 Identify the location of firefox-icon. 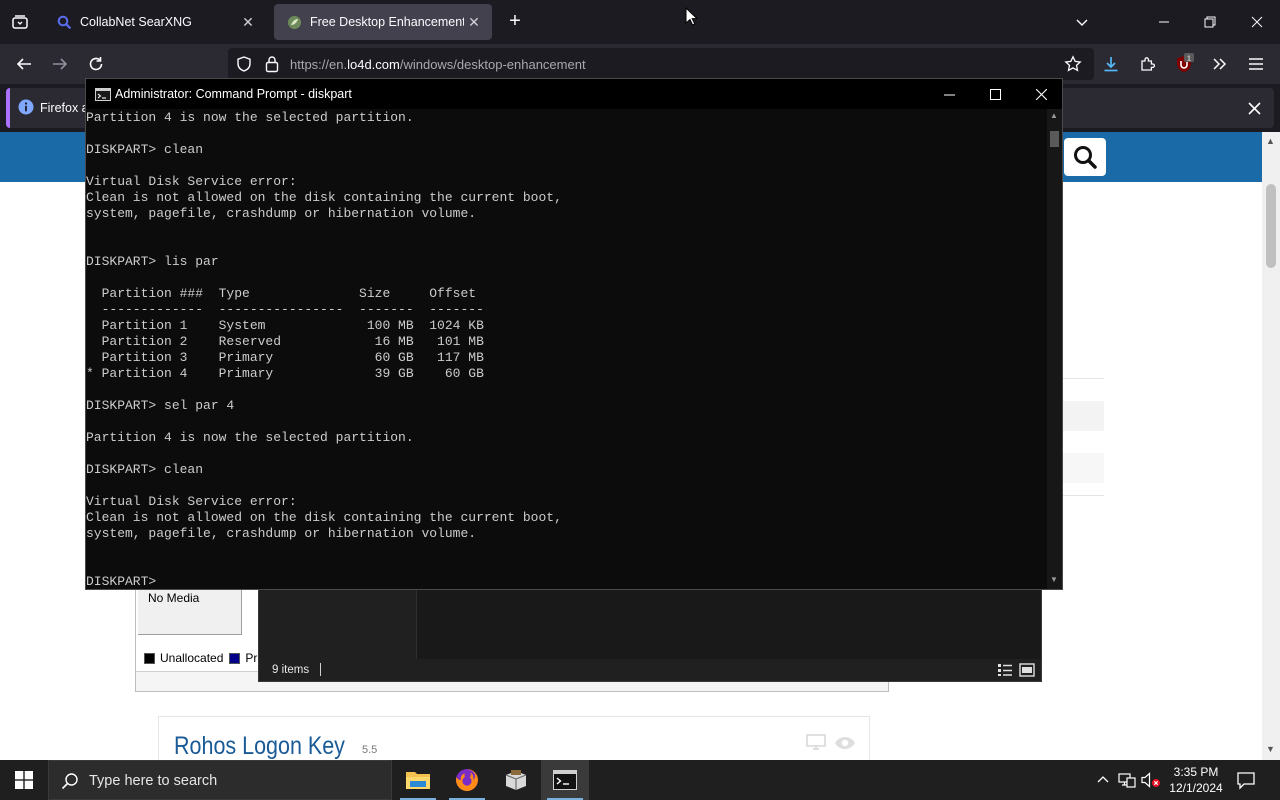
(467, 780).